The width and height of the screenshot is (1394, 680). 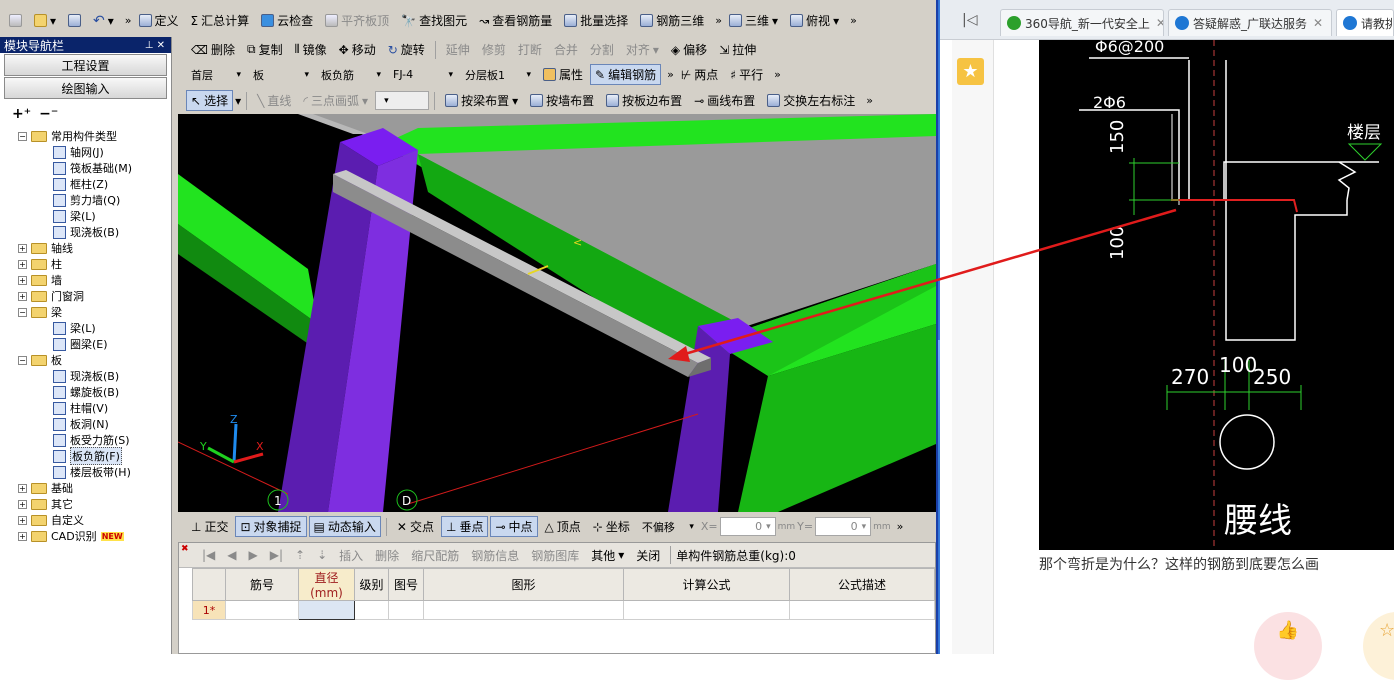 What do you see at coordinates (387, 555) in the screenshot?
I see `delete-row-button: 删除` at bounding box center [387, 555].